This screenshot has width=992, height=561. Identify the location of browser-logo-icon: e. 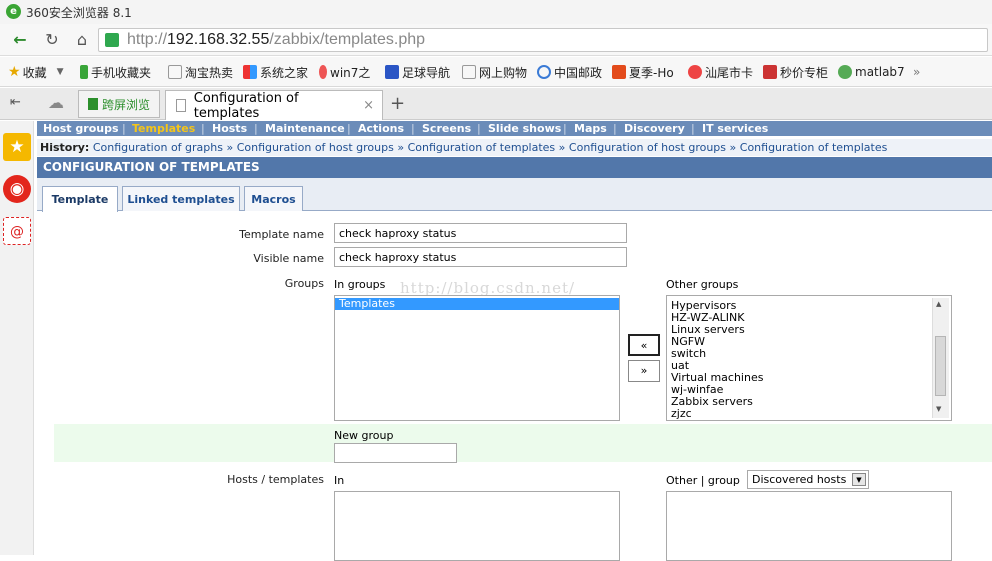
(13, 11).